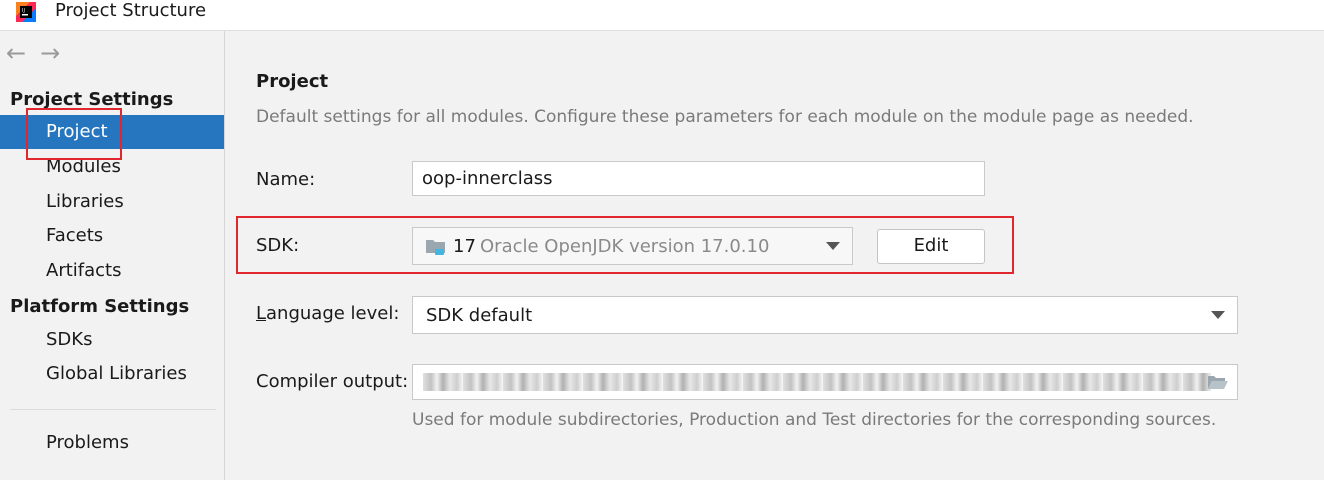  I want to click on name-value: oop-innerclass, so click(487, 178).